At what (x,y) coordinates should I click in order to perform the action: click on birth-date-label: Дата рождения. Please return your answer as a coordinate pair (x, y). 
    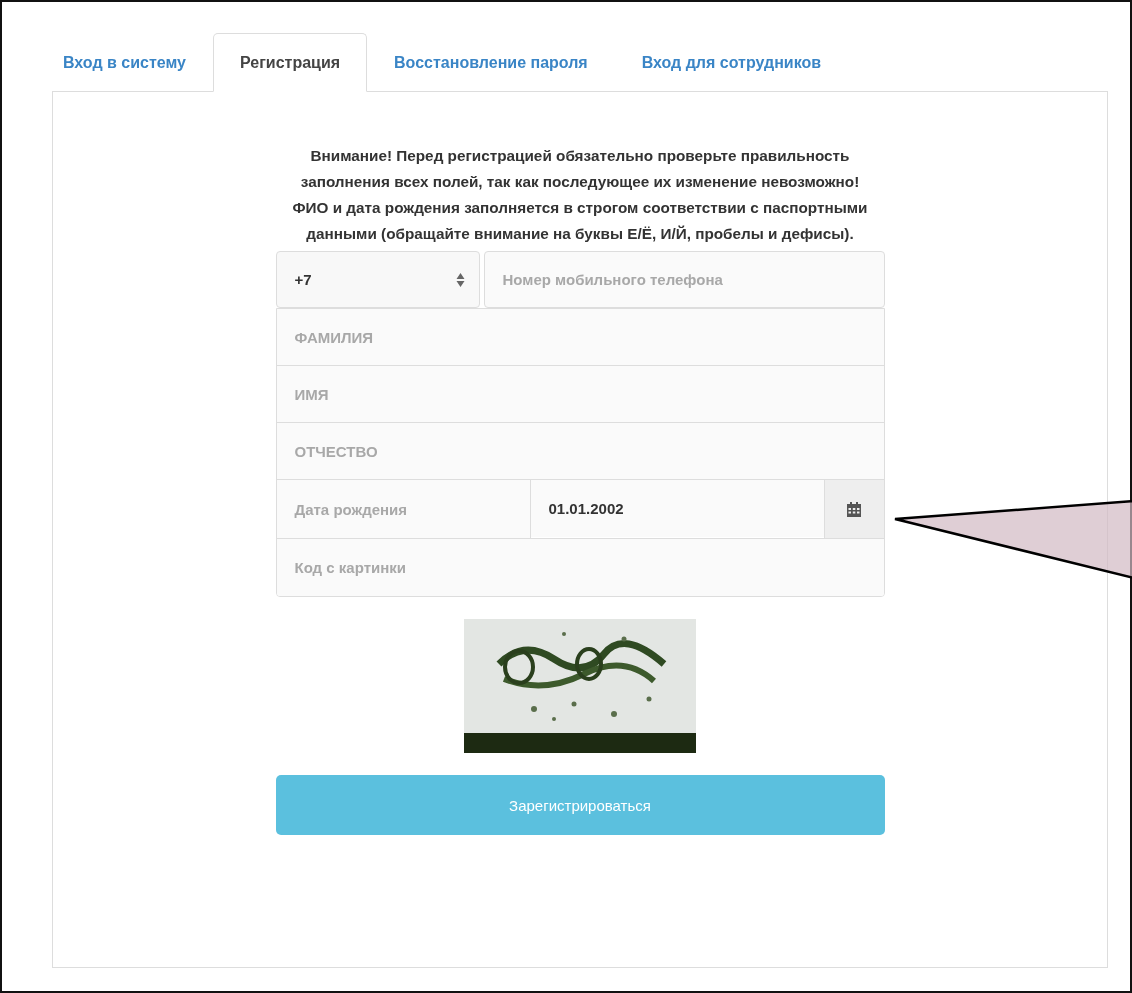
    Looking at the image, I should click on (403, 509).